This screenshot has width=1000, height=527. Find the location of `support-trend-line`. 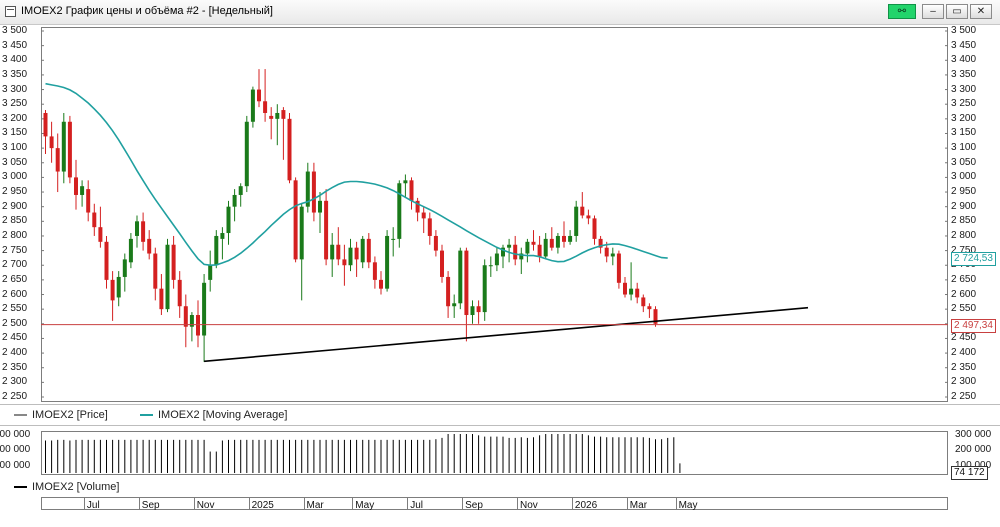

support-trend-line is located at coordinates (506, 334).